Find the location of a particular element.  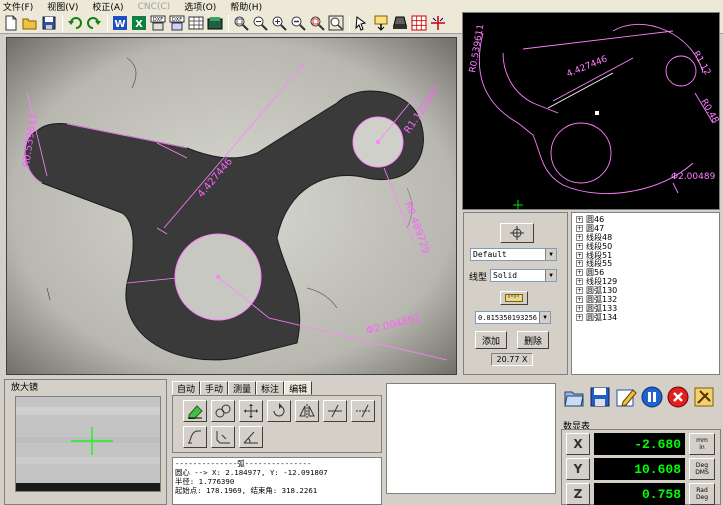

unit-toggle-label: Rad Deg is located at coordinates (702, 494).